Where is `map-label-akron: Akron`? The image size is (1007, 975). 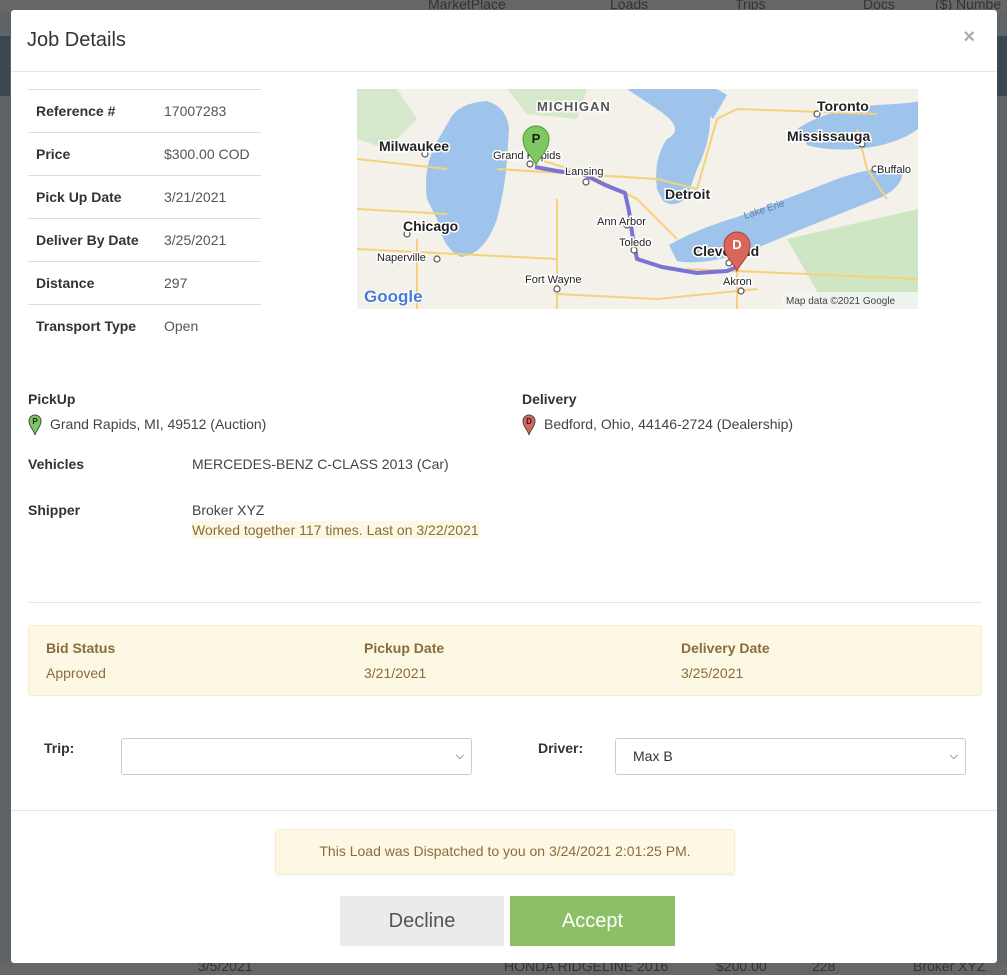 map-label-akron: Akron is located at coordinates (737, 282).